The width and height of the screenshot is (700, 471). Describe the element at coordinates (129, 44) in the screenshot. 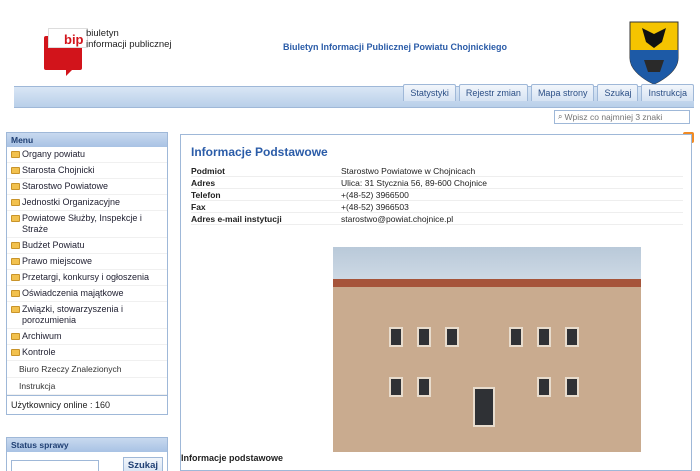

I see `bip-logo-line2: informacji publicznej` at that location.